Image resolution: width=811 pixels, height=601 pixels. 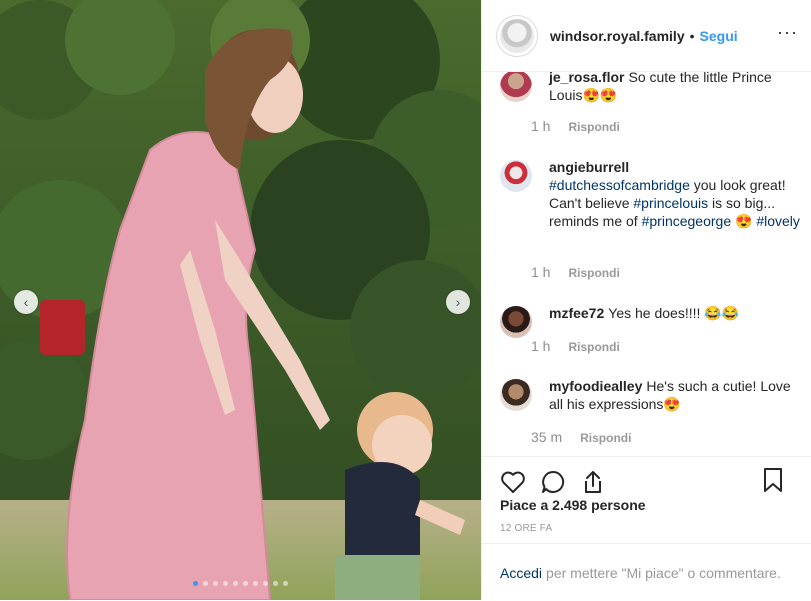 What do you see at coordinates (663, 572) in the screenshot?
I see `login-prompt-text: per mettere "Mi piace" o commentare.` at bounding box center [663, 572].